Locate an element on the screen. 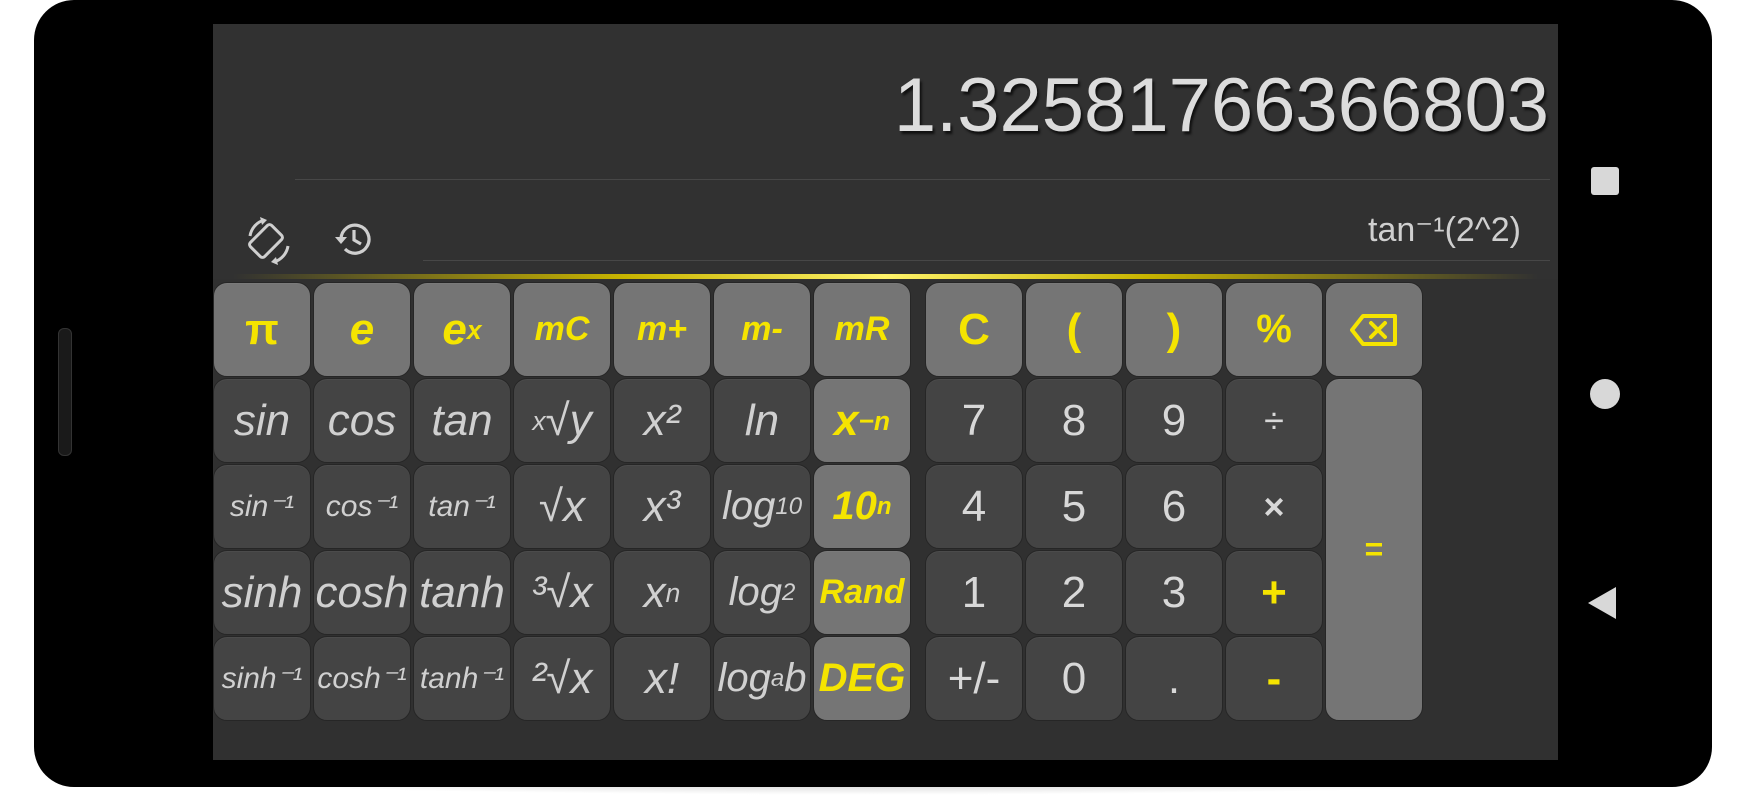  tan-label: tan is located at coordinates (462, 420).